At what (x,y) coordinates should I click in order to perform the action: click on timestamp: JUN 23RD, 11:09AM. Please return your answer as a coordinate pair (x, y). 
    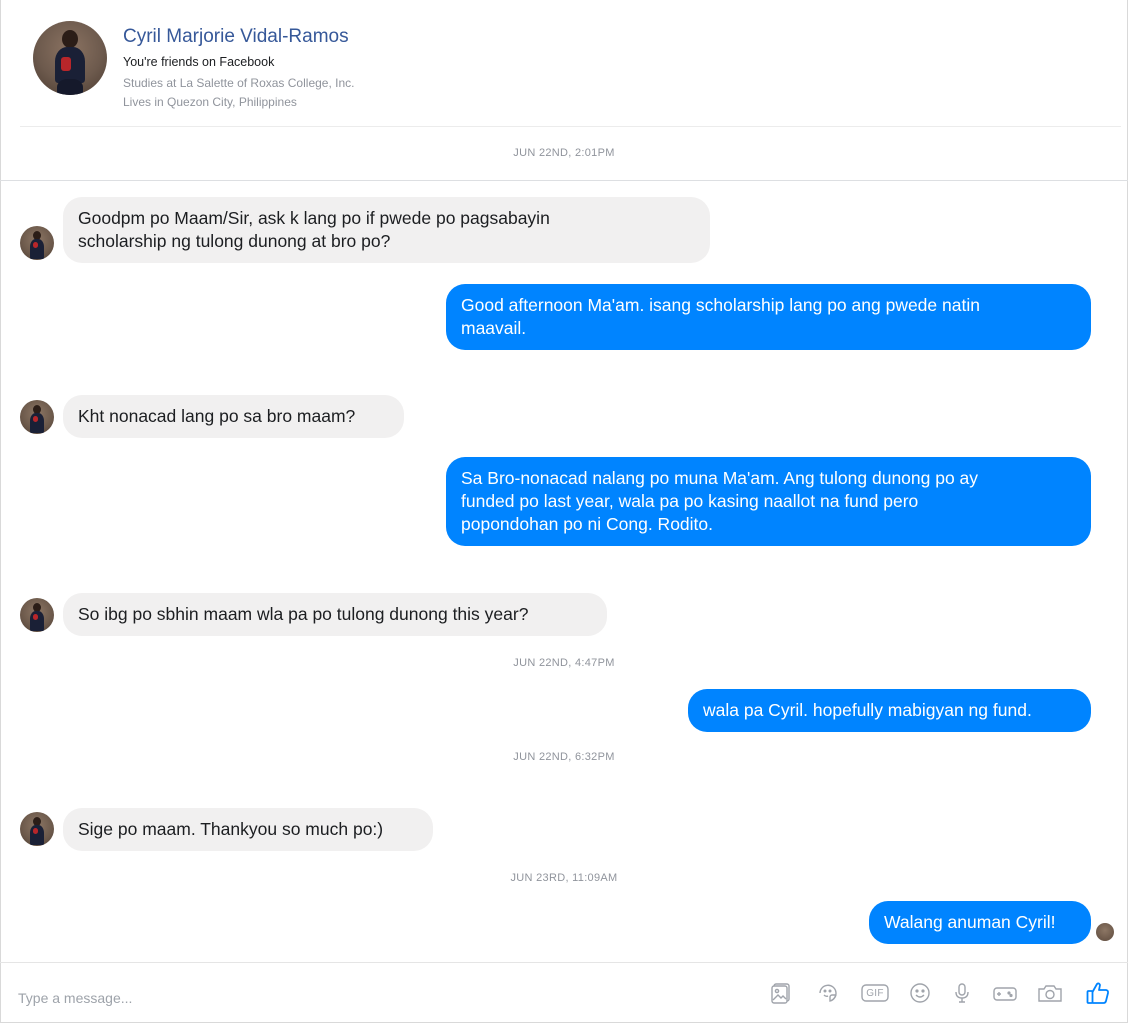
    Looking at the image, I should click on (564, 878).